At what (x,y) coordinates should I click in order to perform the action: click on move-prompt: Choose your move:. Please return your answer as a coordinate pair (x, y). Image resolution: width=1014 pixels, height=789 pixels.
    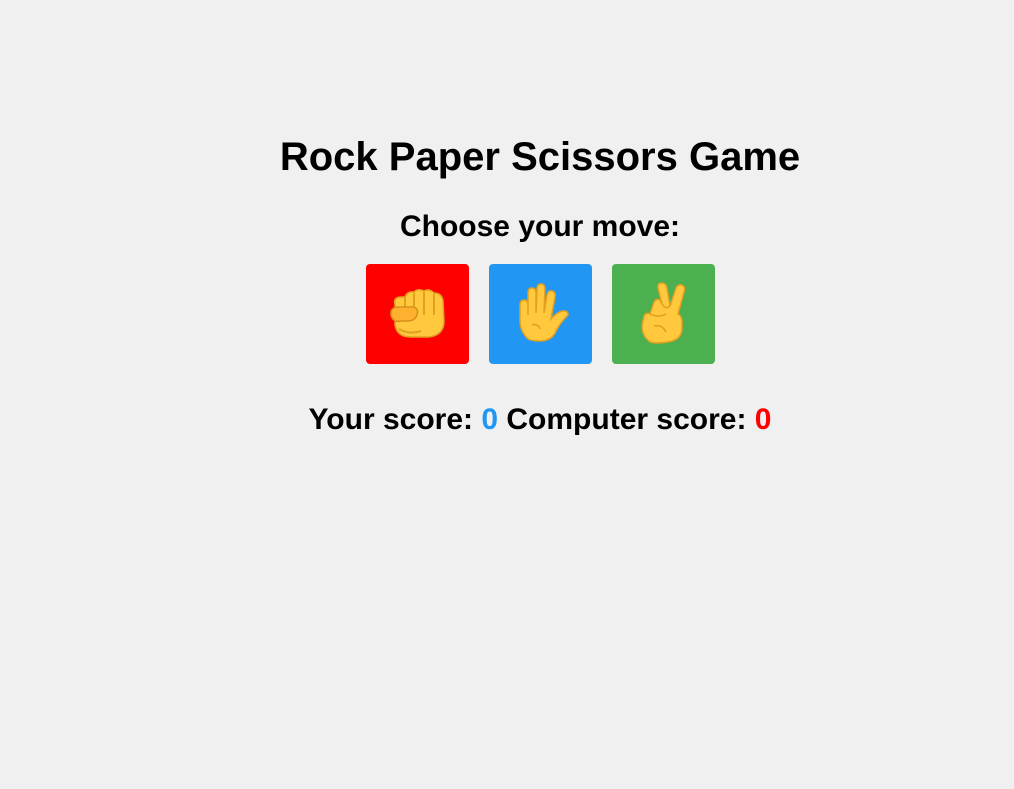
    Looking at the image, I should click on (540, 226).